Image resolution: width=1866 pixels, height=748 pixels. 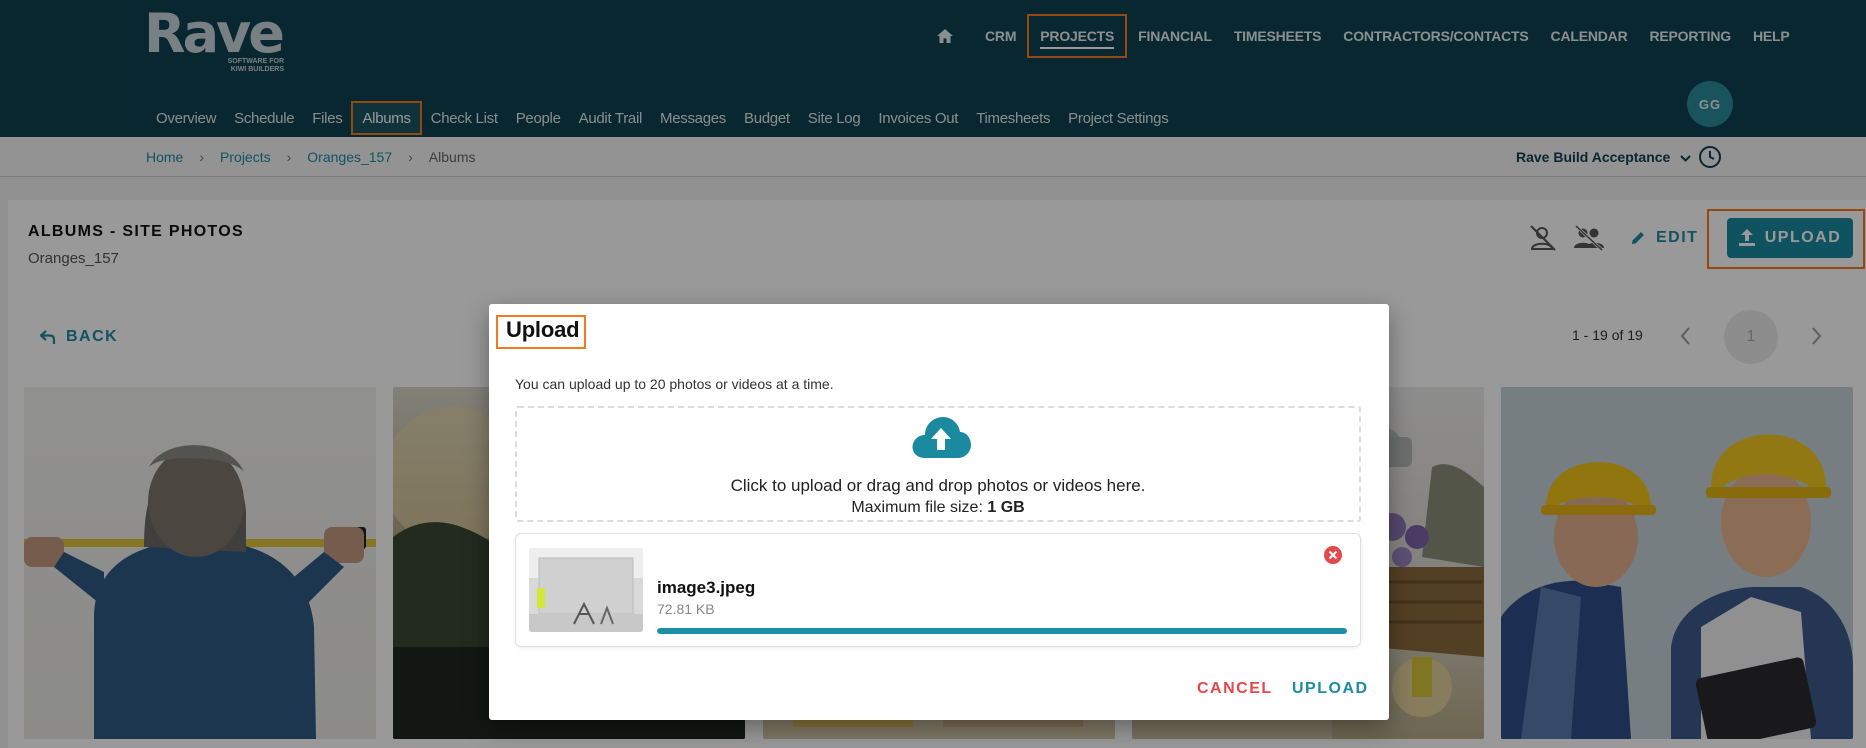 What do you see at coordinates (1006, 507) in the screenshot?
I see `max-size-value: 1 GB` at bounding box center [1006, 507].